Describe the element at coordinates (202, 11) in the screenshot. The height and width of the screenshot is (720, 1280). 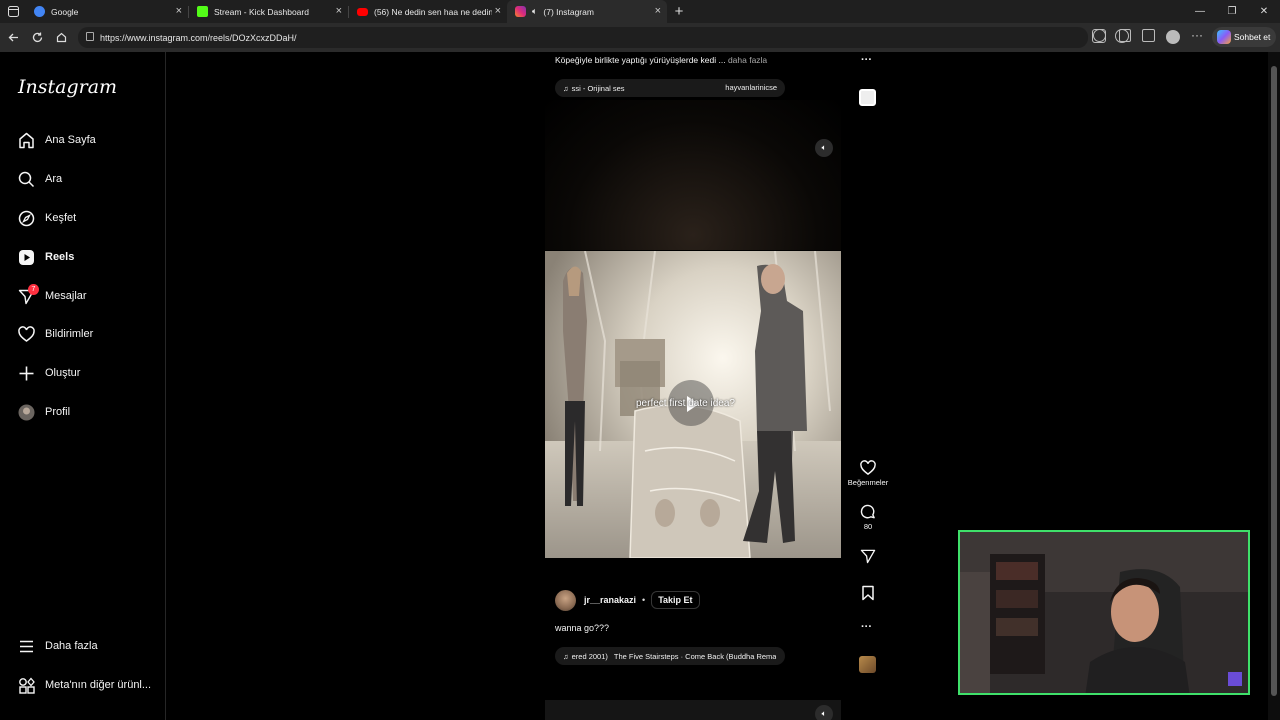
I see `kick-icon` at that location.